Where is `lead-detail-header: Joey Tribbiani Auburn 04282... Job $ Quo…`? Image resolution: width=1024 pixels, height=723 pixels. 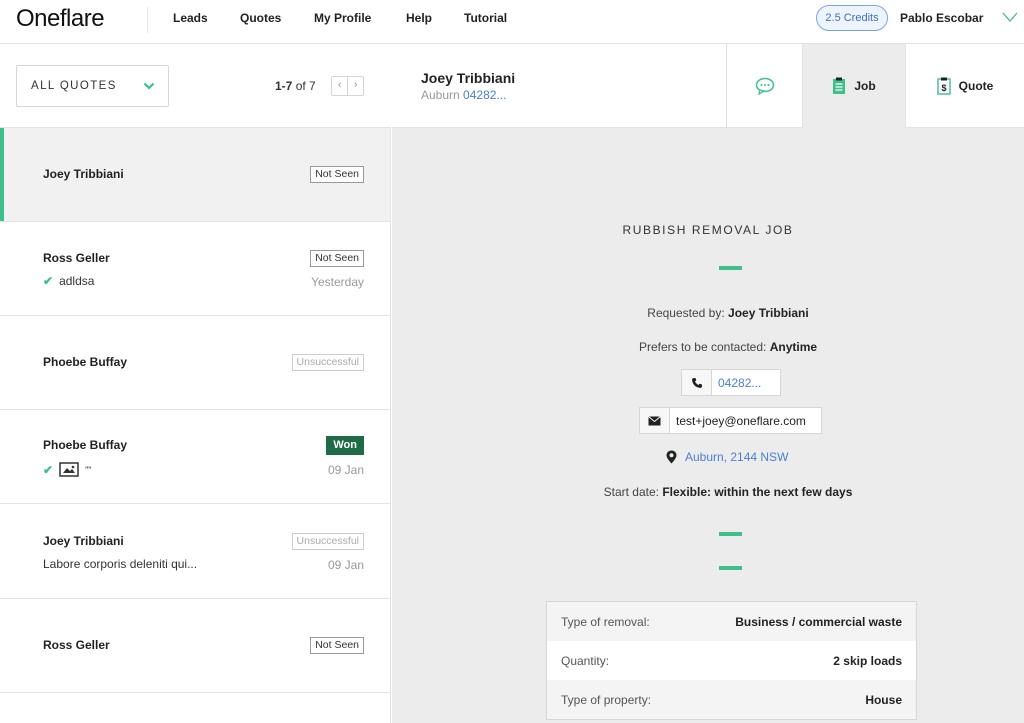
lead-detail-header: Joey Tribbiani Auburn 04282... Job $ Quo… is located at coordinates (708, 86).